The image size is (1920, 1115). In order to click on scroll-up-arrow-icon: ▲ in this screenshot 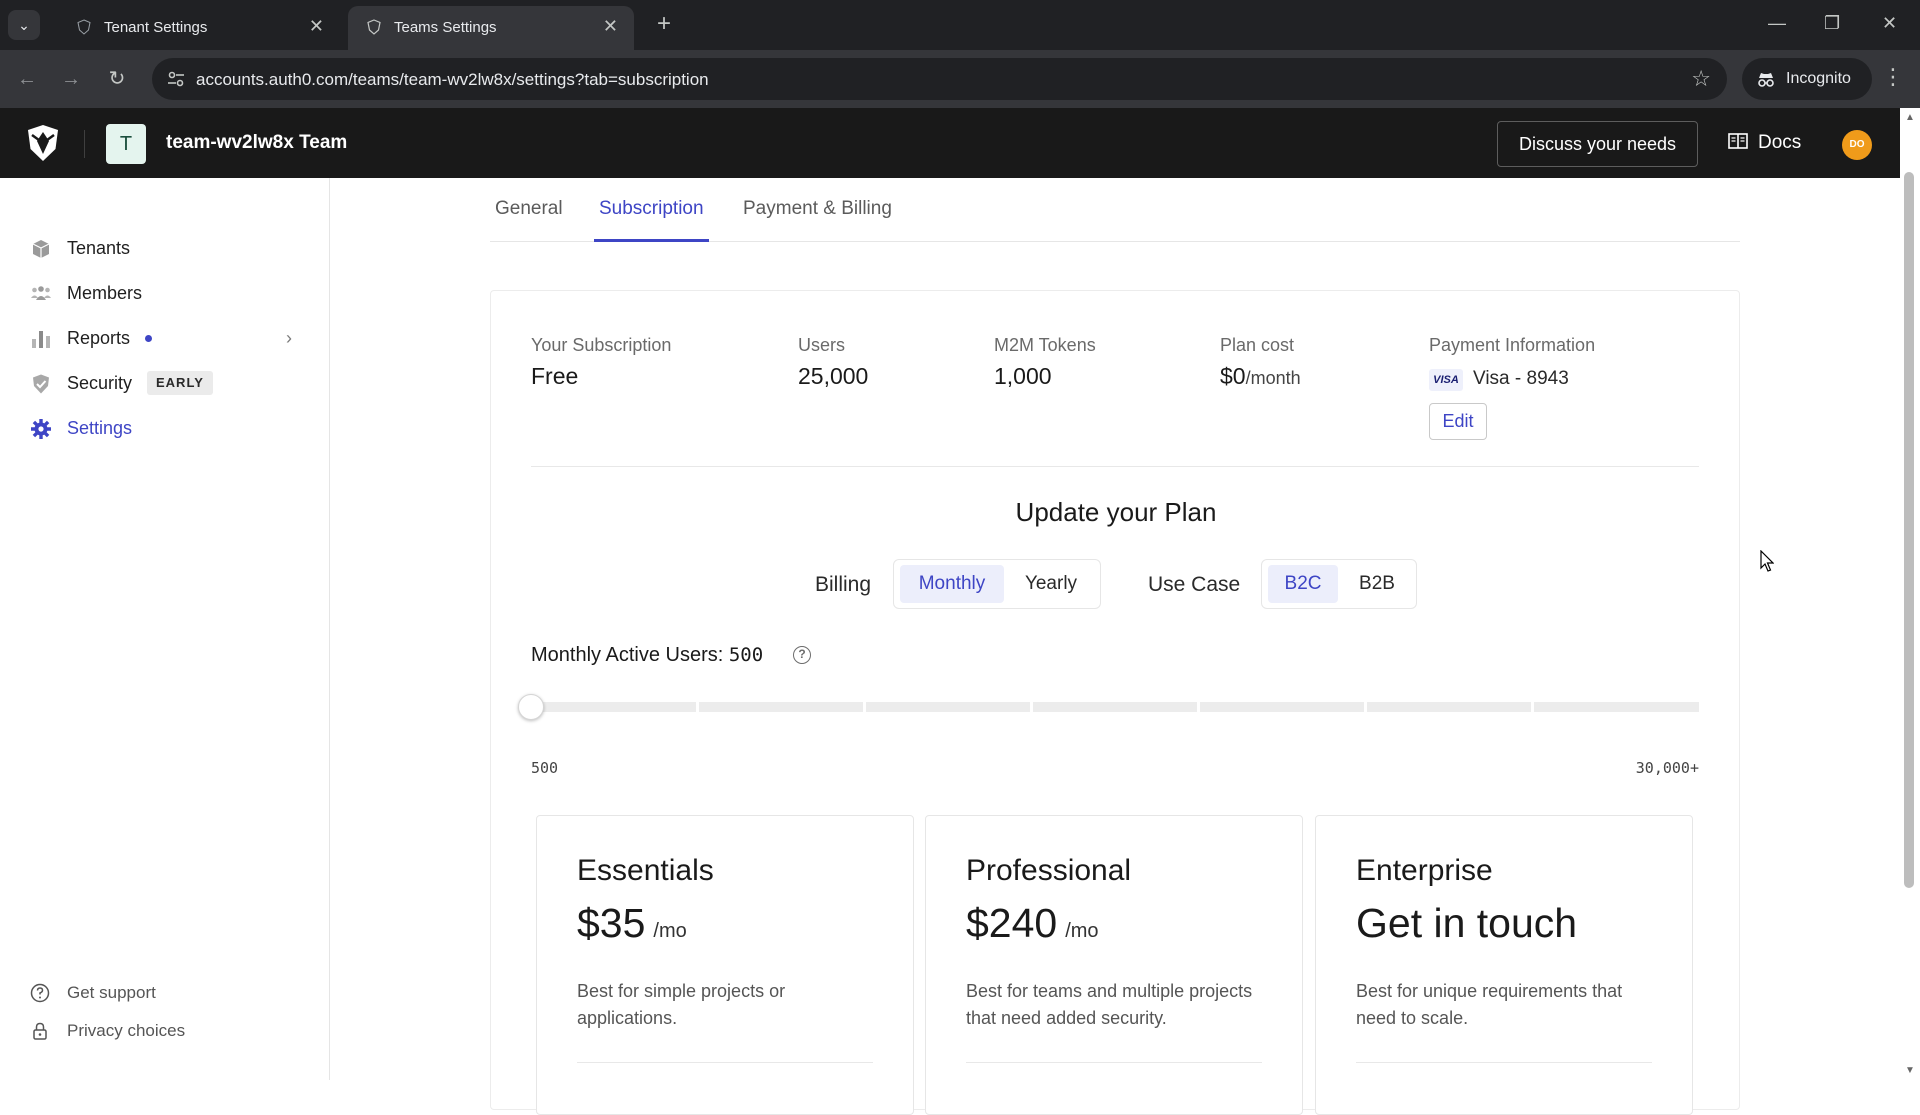, I will do `click(1910, 117)`.